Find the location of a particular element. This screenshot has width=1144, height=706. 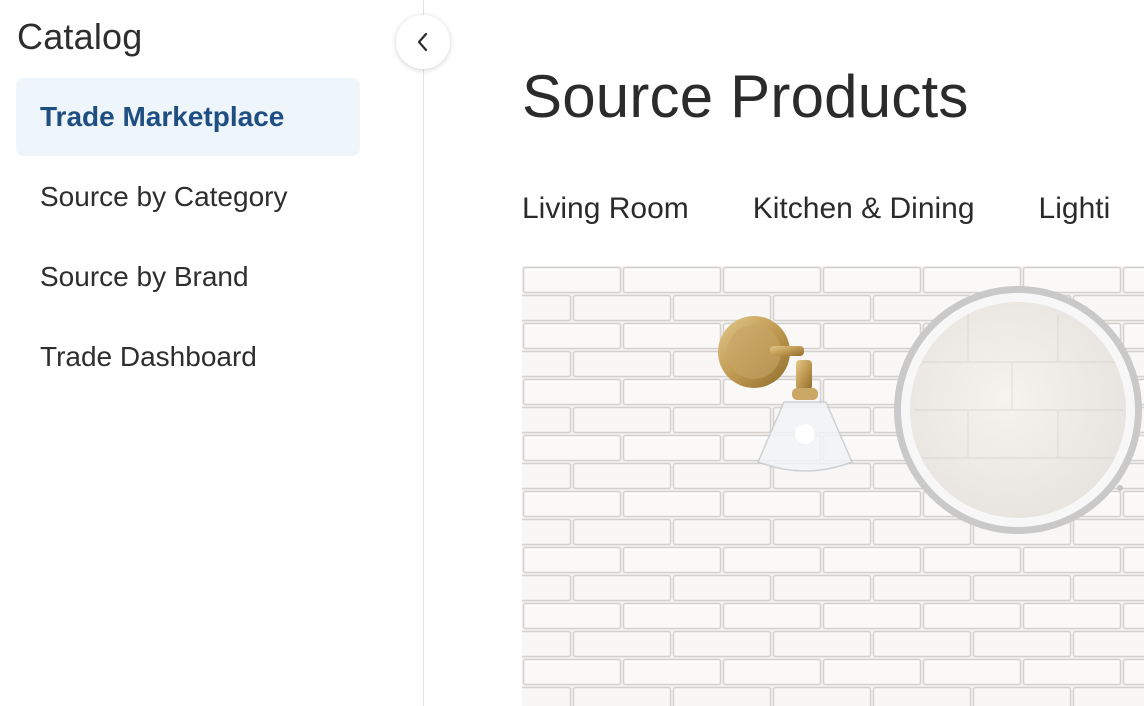

sidebar-item-source-by-category: Source by Category is located at coordinates (188, 197).